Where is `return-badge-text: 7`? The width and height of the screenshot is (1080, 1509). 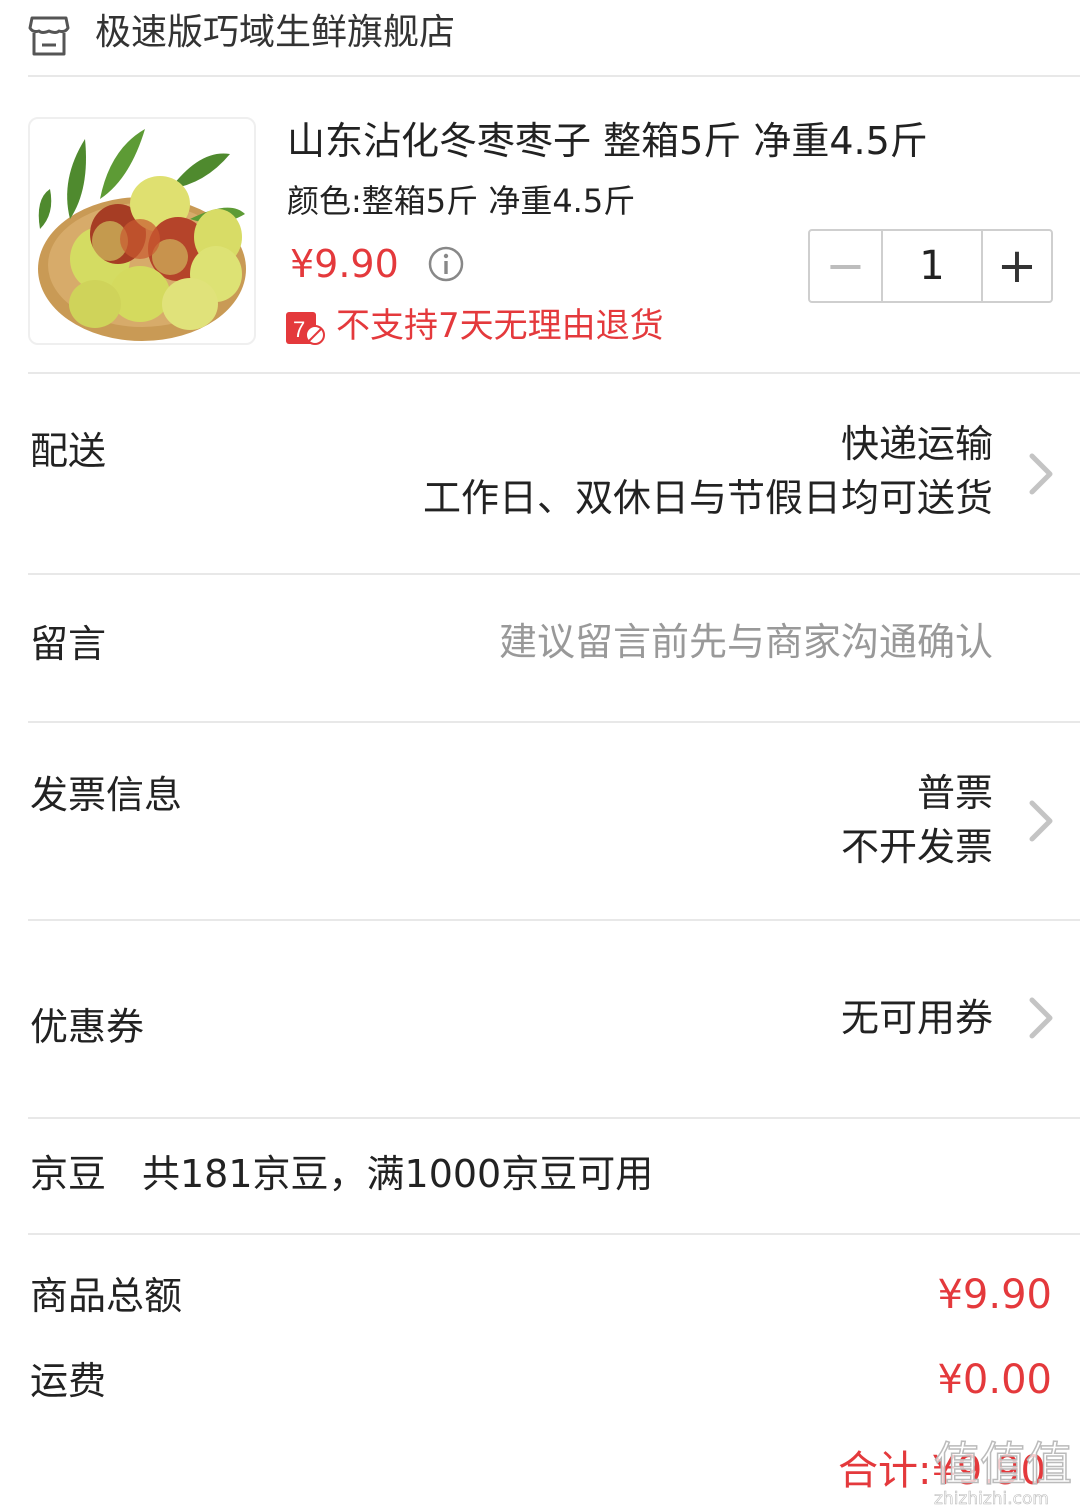 return-badge-text: 7 is located at coordinates (299, 329).